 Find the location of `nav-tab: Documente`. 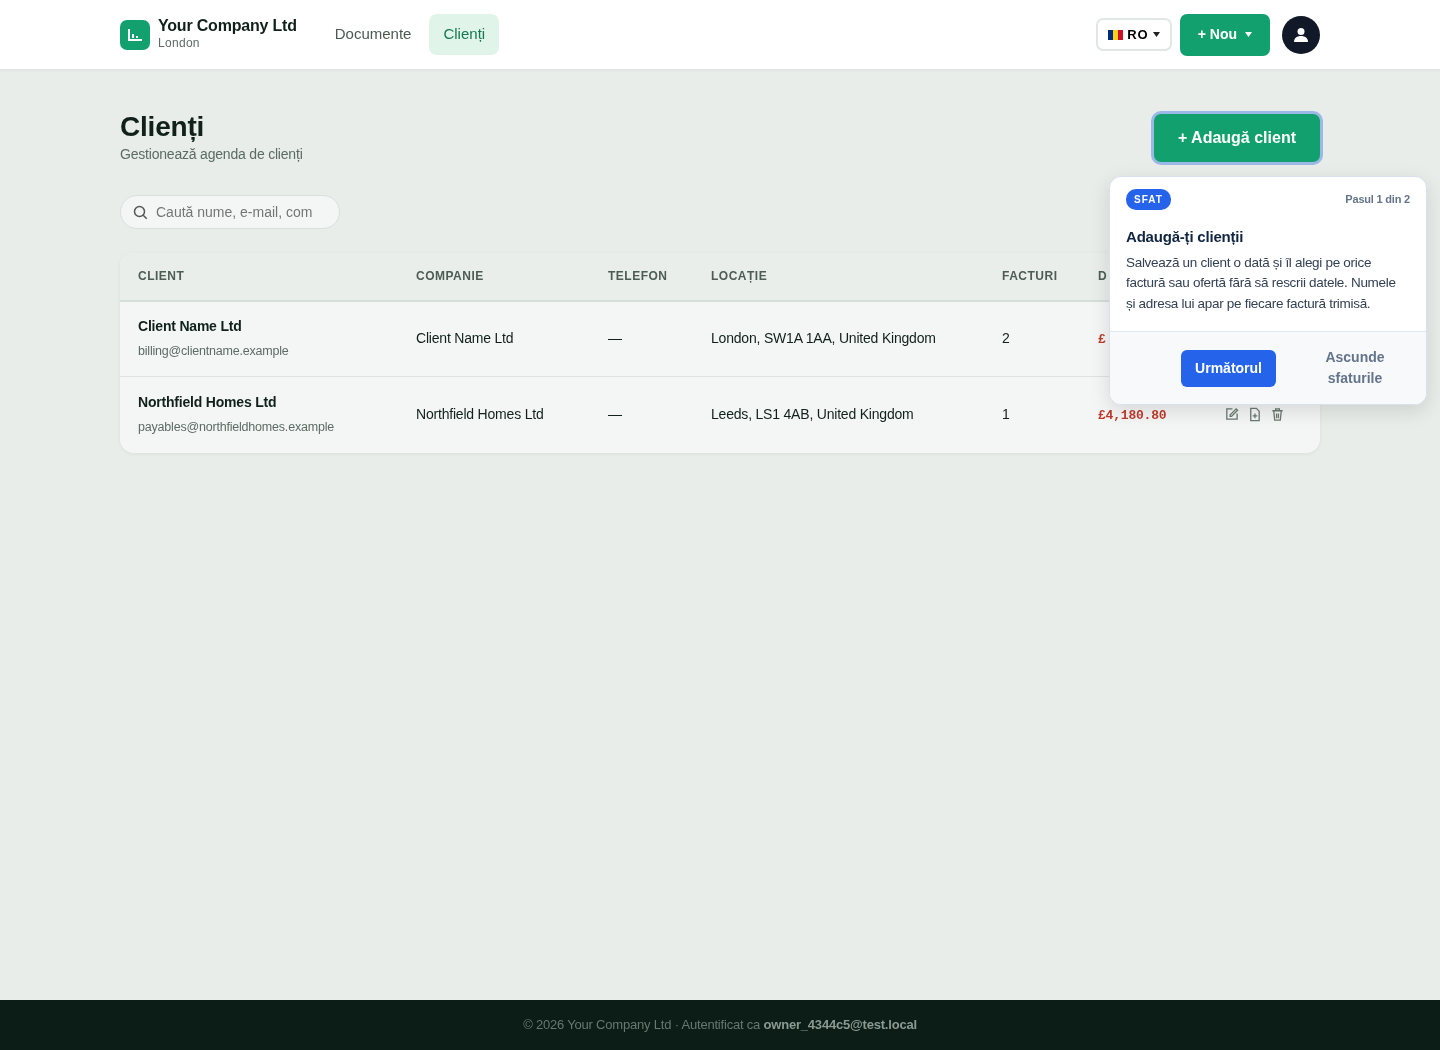

nav-tab: Documente is located at coordinates (373, 34).